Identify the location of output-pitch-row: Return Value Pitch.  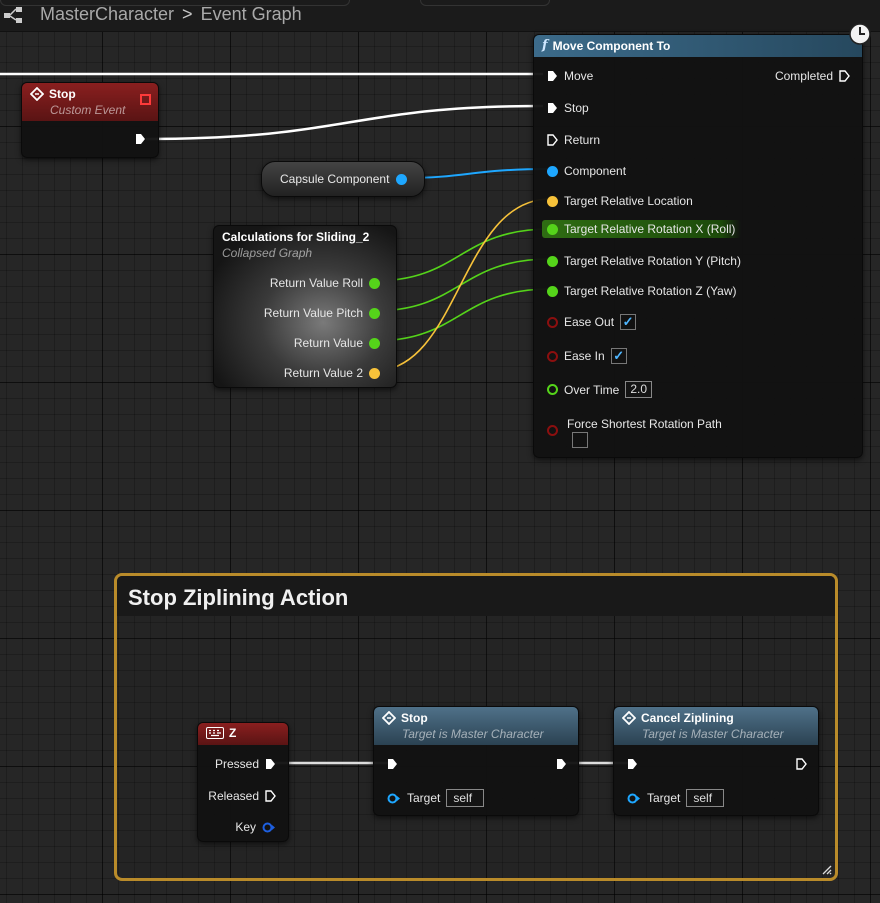
(322, 313).